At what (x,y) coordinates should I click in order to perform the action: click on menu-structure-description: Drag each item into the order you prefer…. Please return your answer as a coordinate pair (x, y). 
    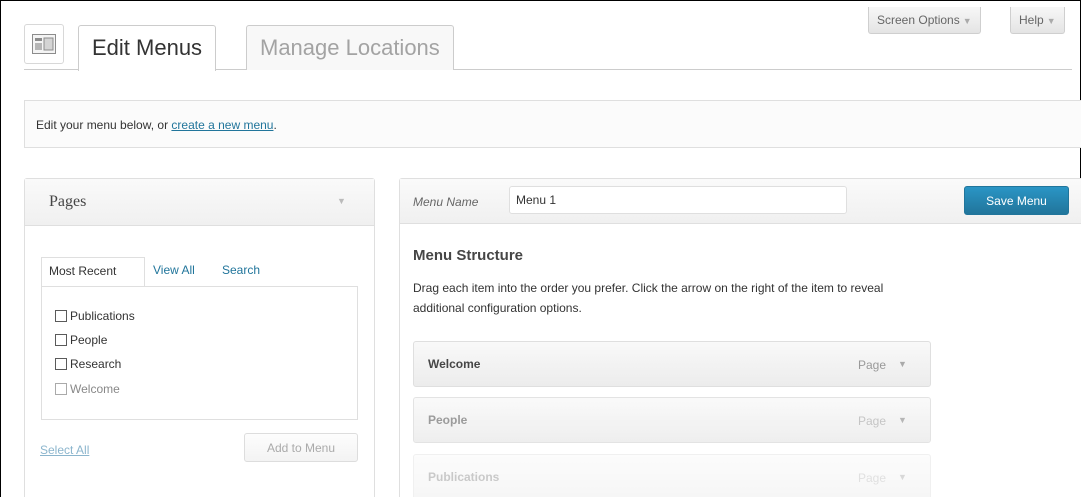
    Looking at the image, I should click on (733, 298).